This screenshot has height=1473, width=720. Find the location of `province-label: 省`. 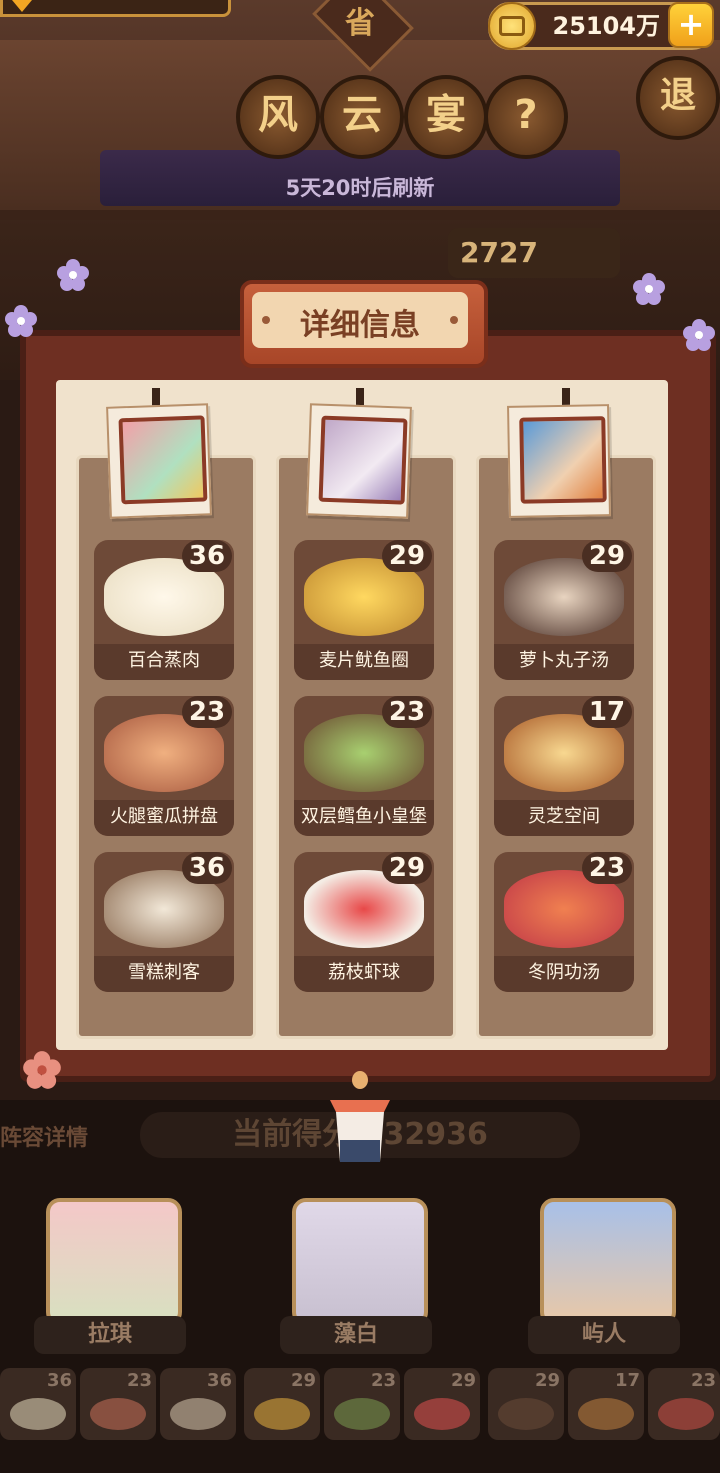

province-label: 省 is located at coordinates (360, 23).